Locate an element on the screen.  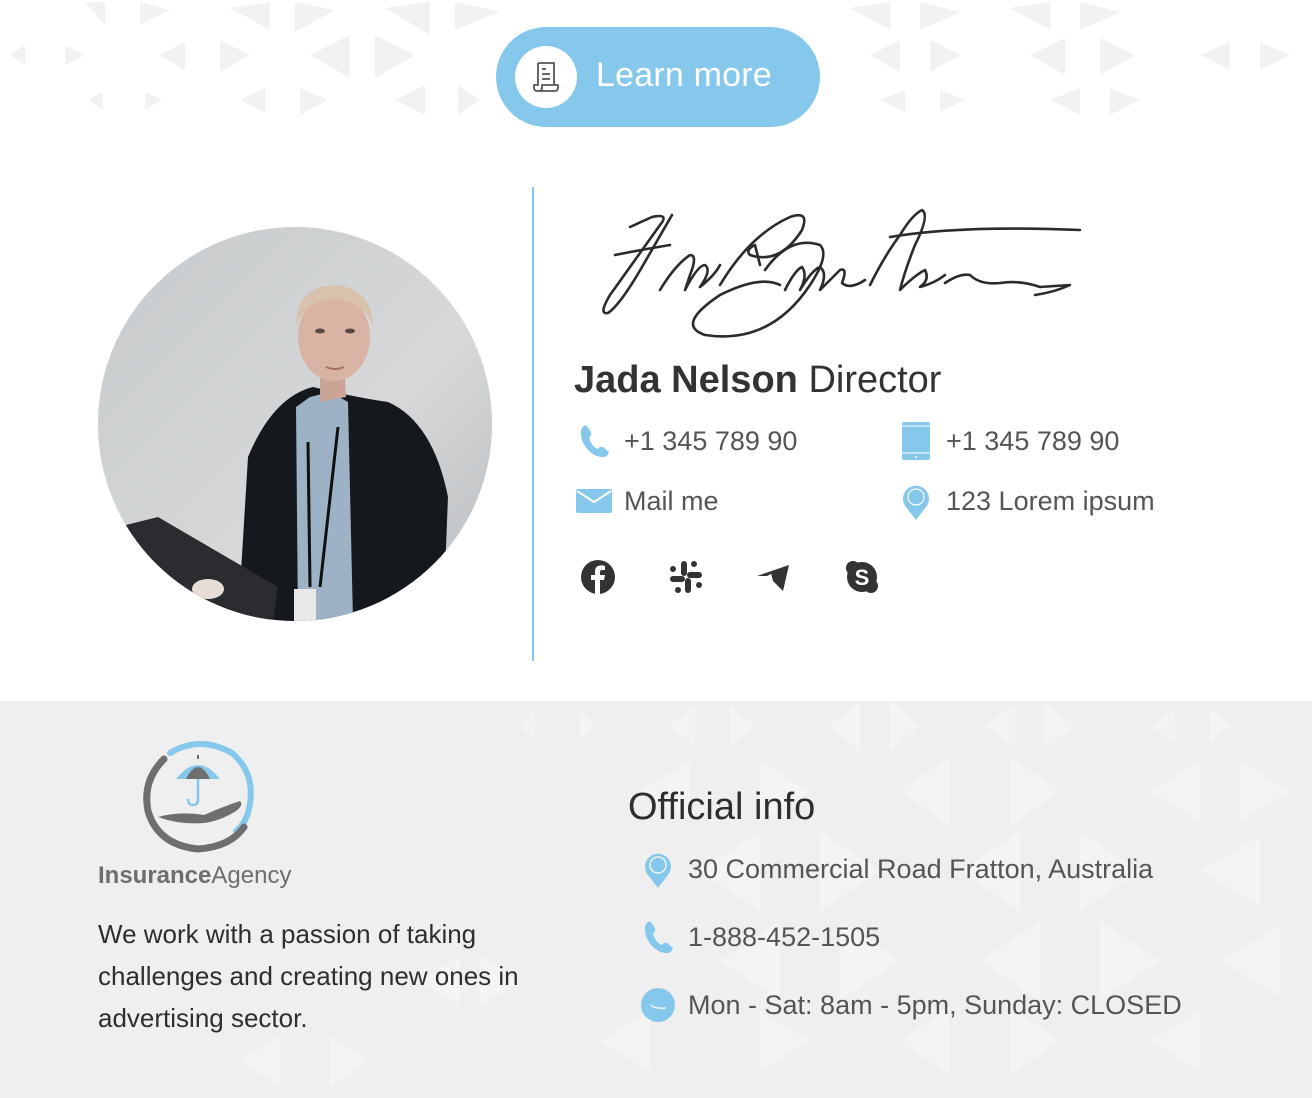
contact-phone-value: +1 345 789 90 is located at coordinates (711, 441).